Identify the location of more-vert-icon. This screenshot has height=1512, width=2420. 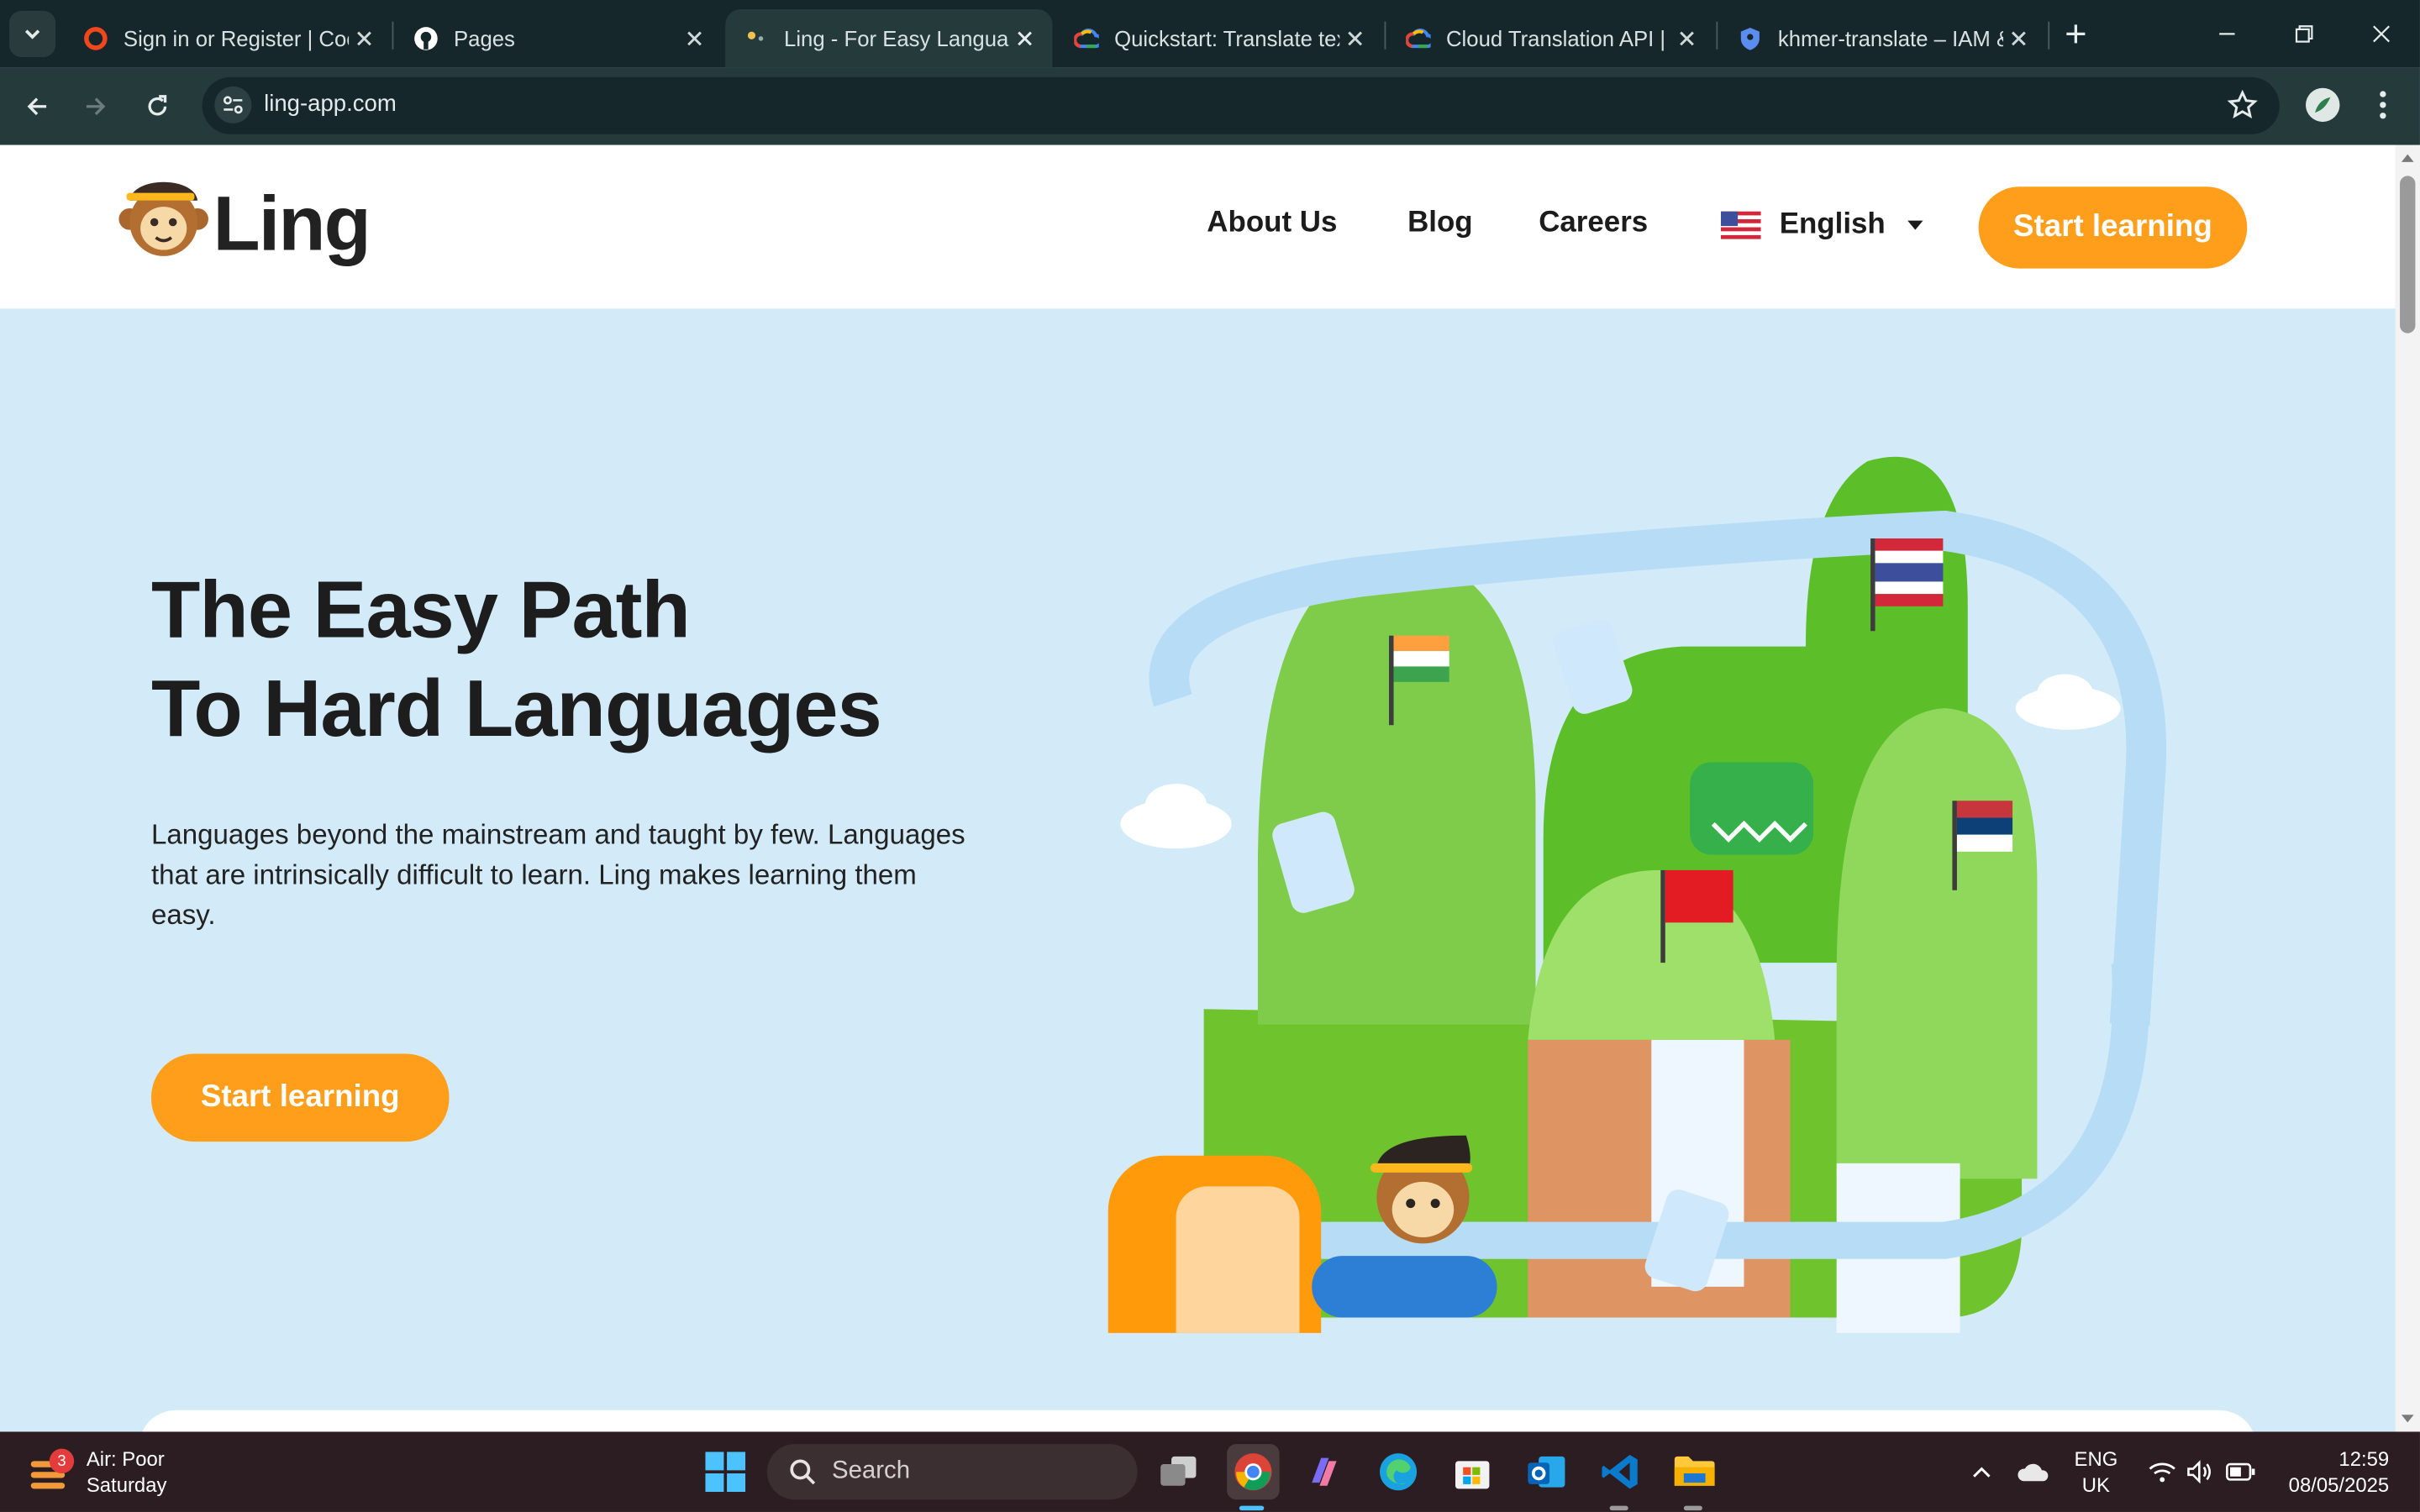
(2383, 105).